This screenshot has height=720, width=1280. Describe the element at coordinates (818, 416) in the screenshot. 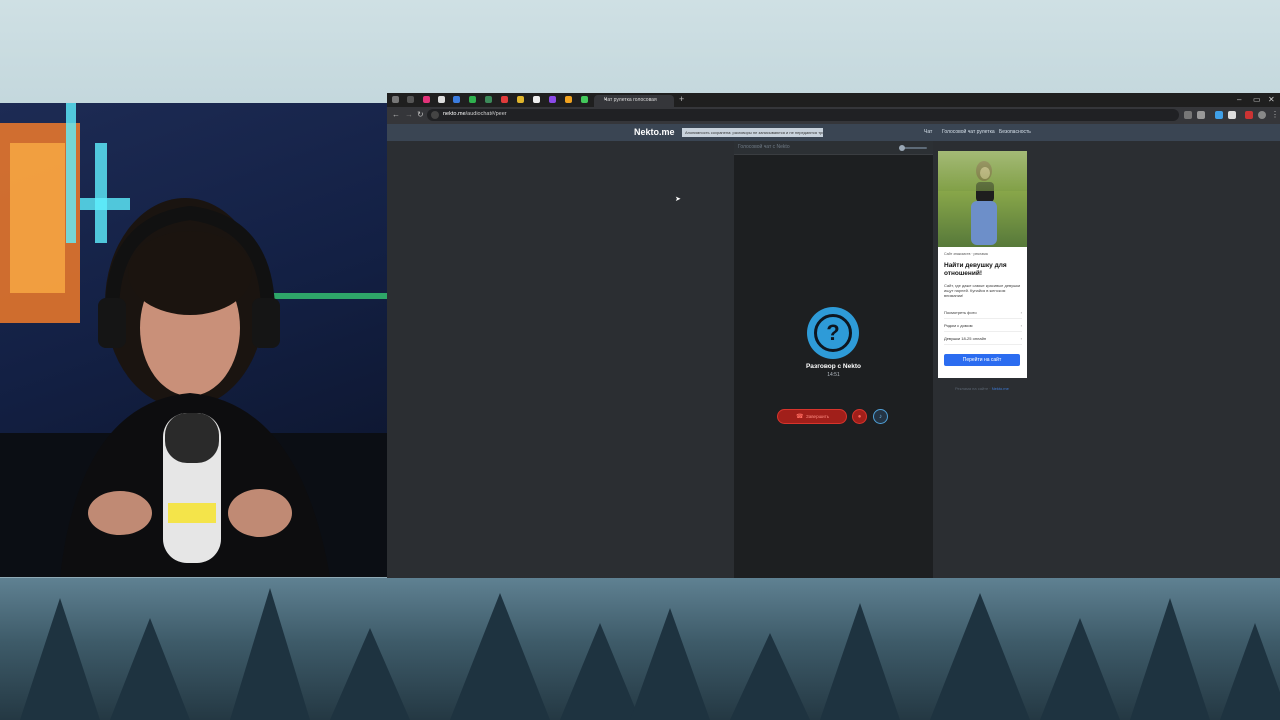

I see `end-call-label: Завершить` at that location.